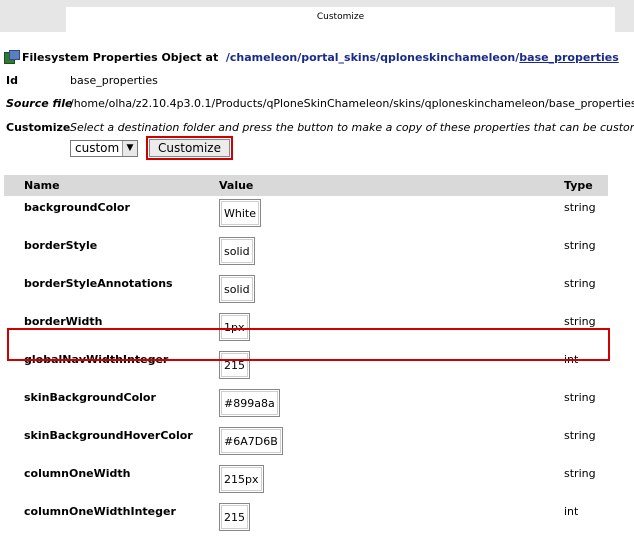  I want to click on property-value-input: #6A7D6B, so click(251, 441).